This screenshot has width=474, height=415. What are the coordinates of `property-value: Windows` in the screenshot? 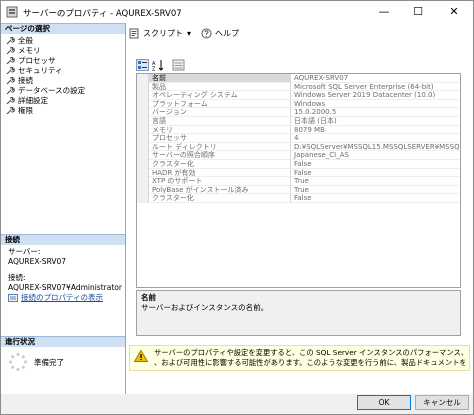 It's located at (375, 104).